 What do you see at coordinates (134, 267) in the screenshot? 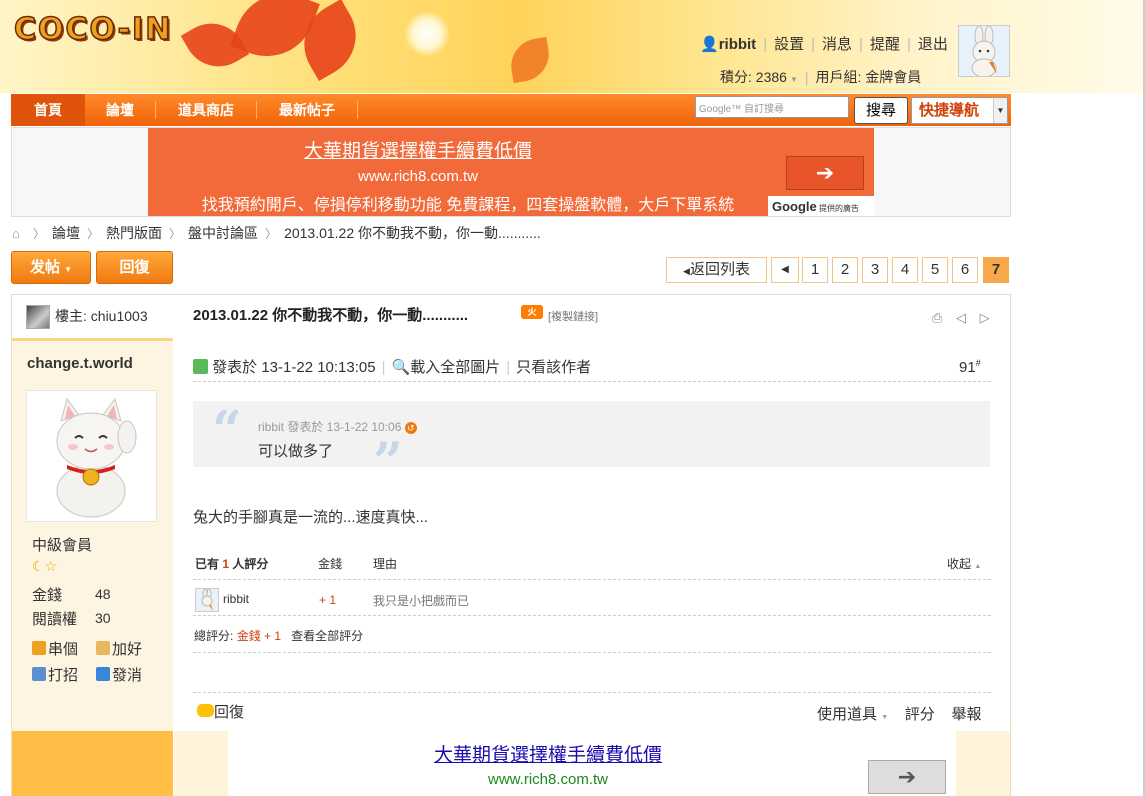
I see `reply-button: 回復` at bounding box center [134, 267].